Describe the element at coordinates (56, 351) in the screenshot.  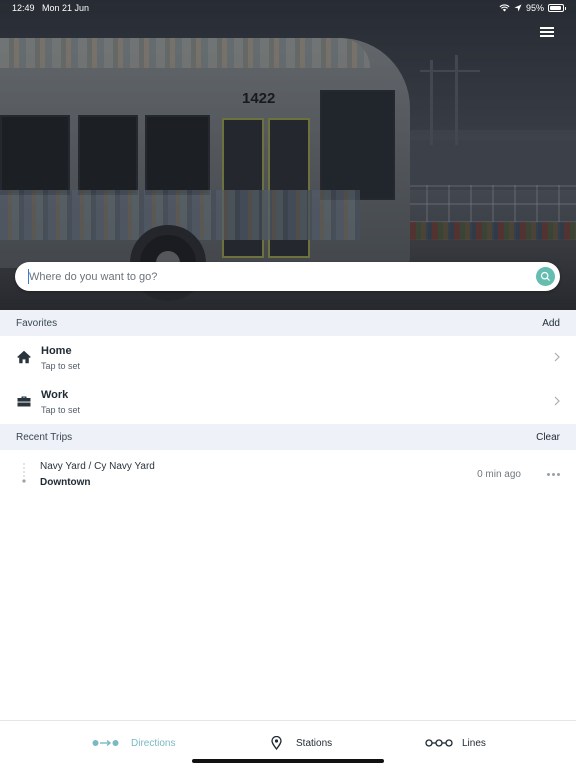
I see `favorite-home-title: Home` at that location.